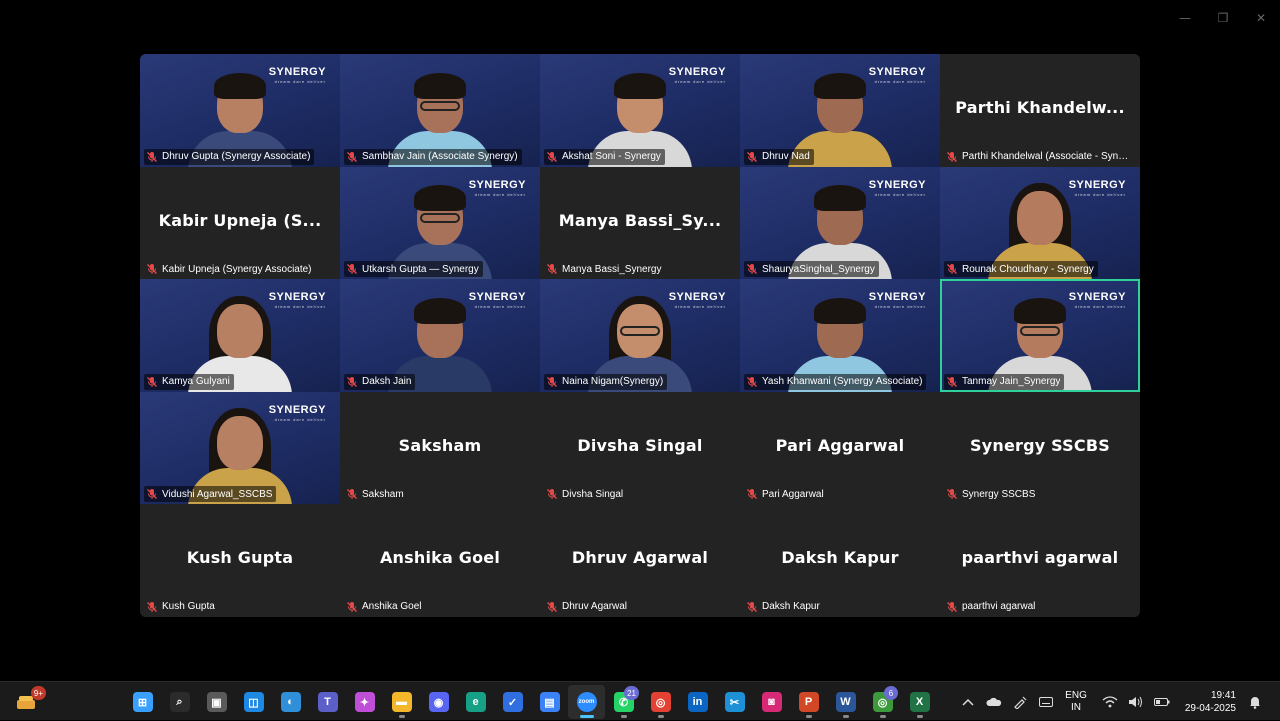 Image resolution: width=1280 pixels, height=721 pixels. Describe the element at coordinates (586, 702) in the screenshot. I see `zoom-button: zoom` at that location.